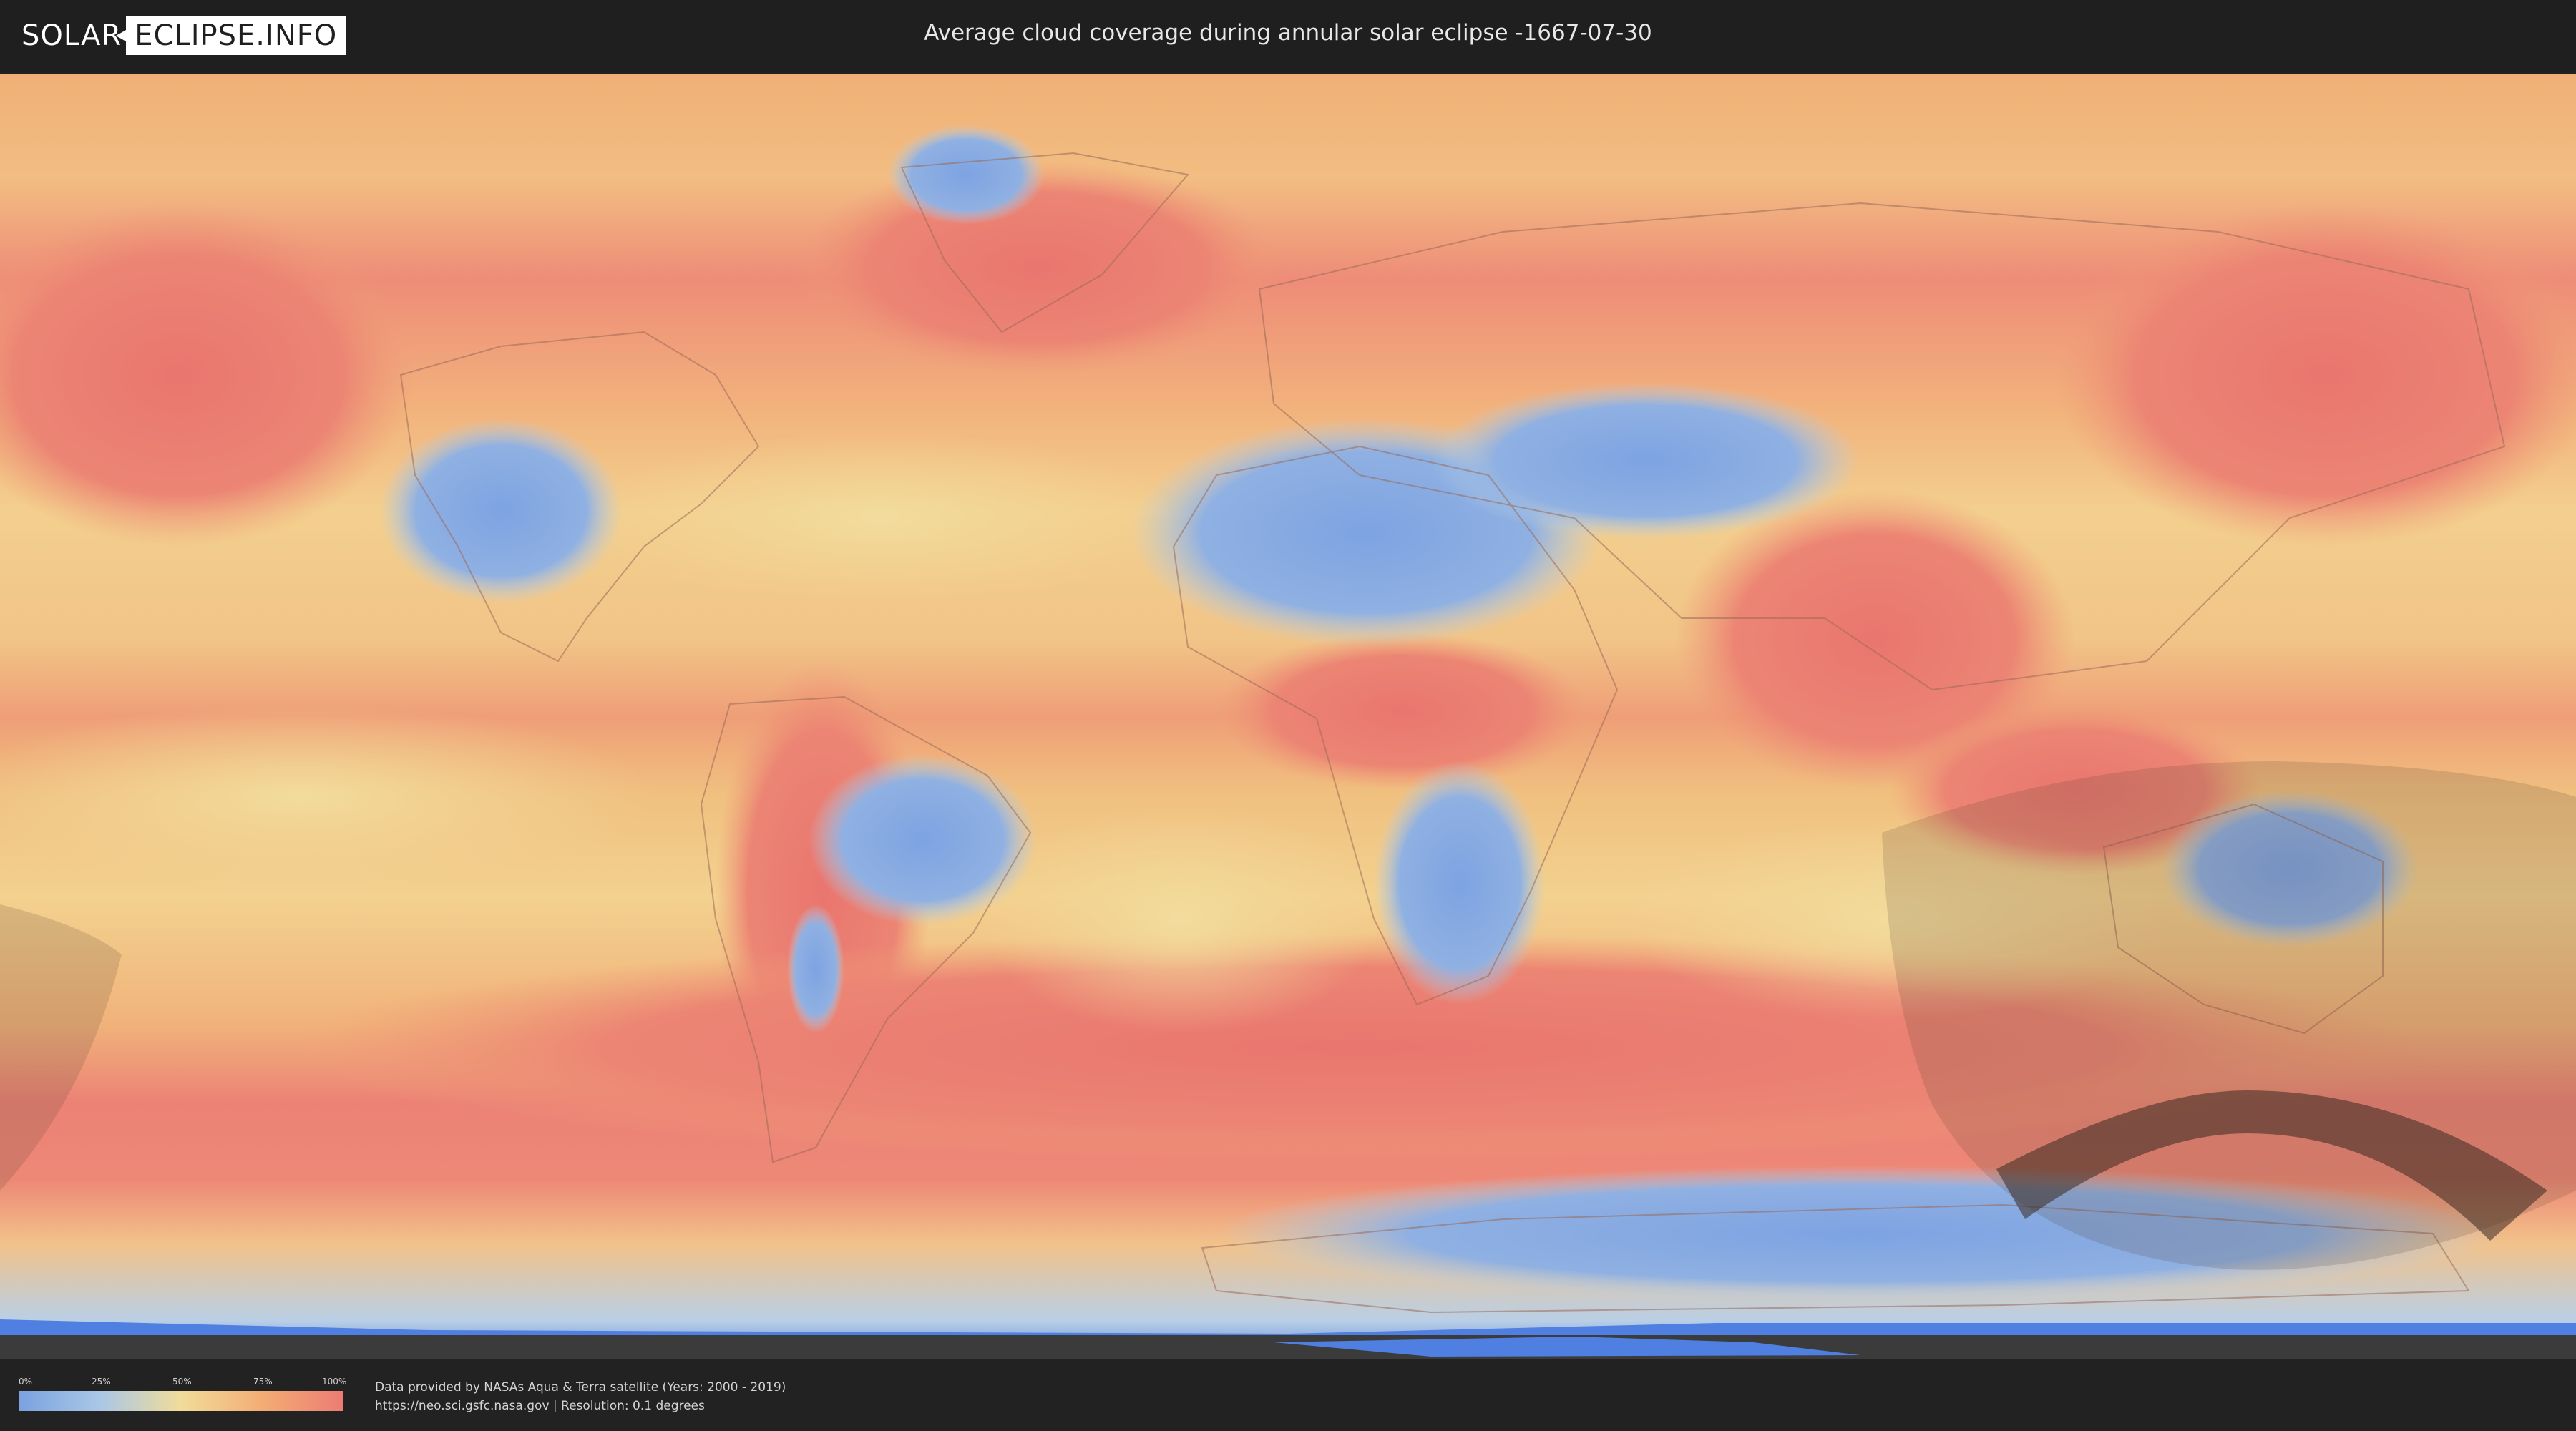 Image resolution: width=2576 pixels, height=1431 pixels. I want to click on legend-tick-0: 0%, so click(26, 1382).